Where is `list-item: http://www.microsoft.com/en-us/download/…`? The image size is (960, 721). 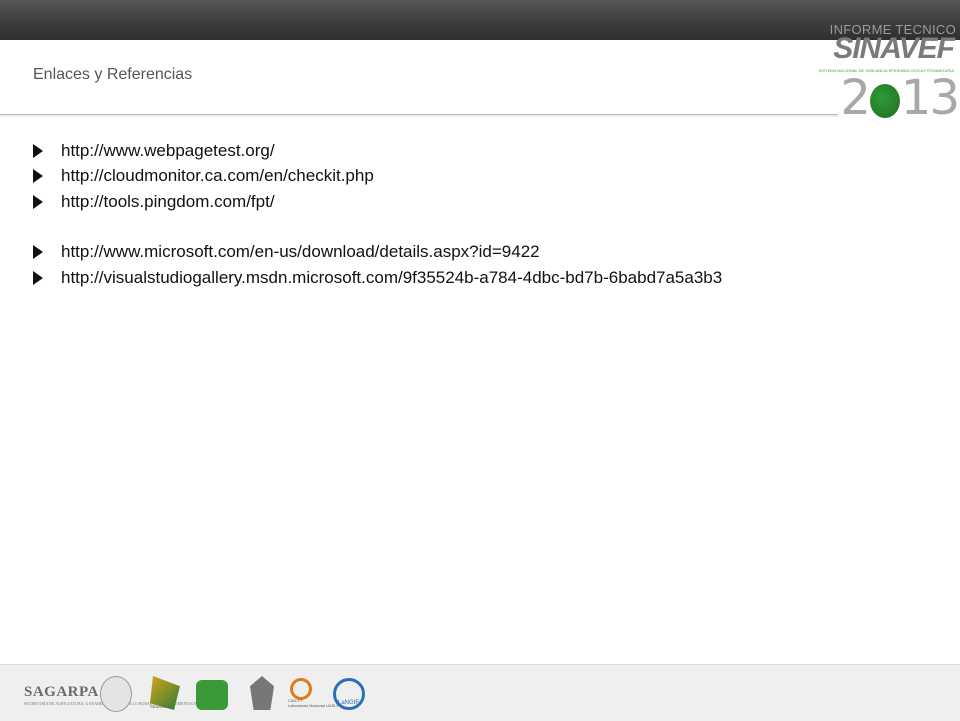
list-item: http://www.microsoft.com/en-us/download/… is located at coordinates (485, 253).